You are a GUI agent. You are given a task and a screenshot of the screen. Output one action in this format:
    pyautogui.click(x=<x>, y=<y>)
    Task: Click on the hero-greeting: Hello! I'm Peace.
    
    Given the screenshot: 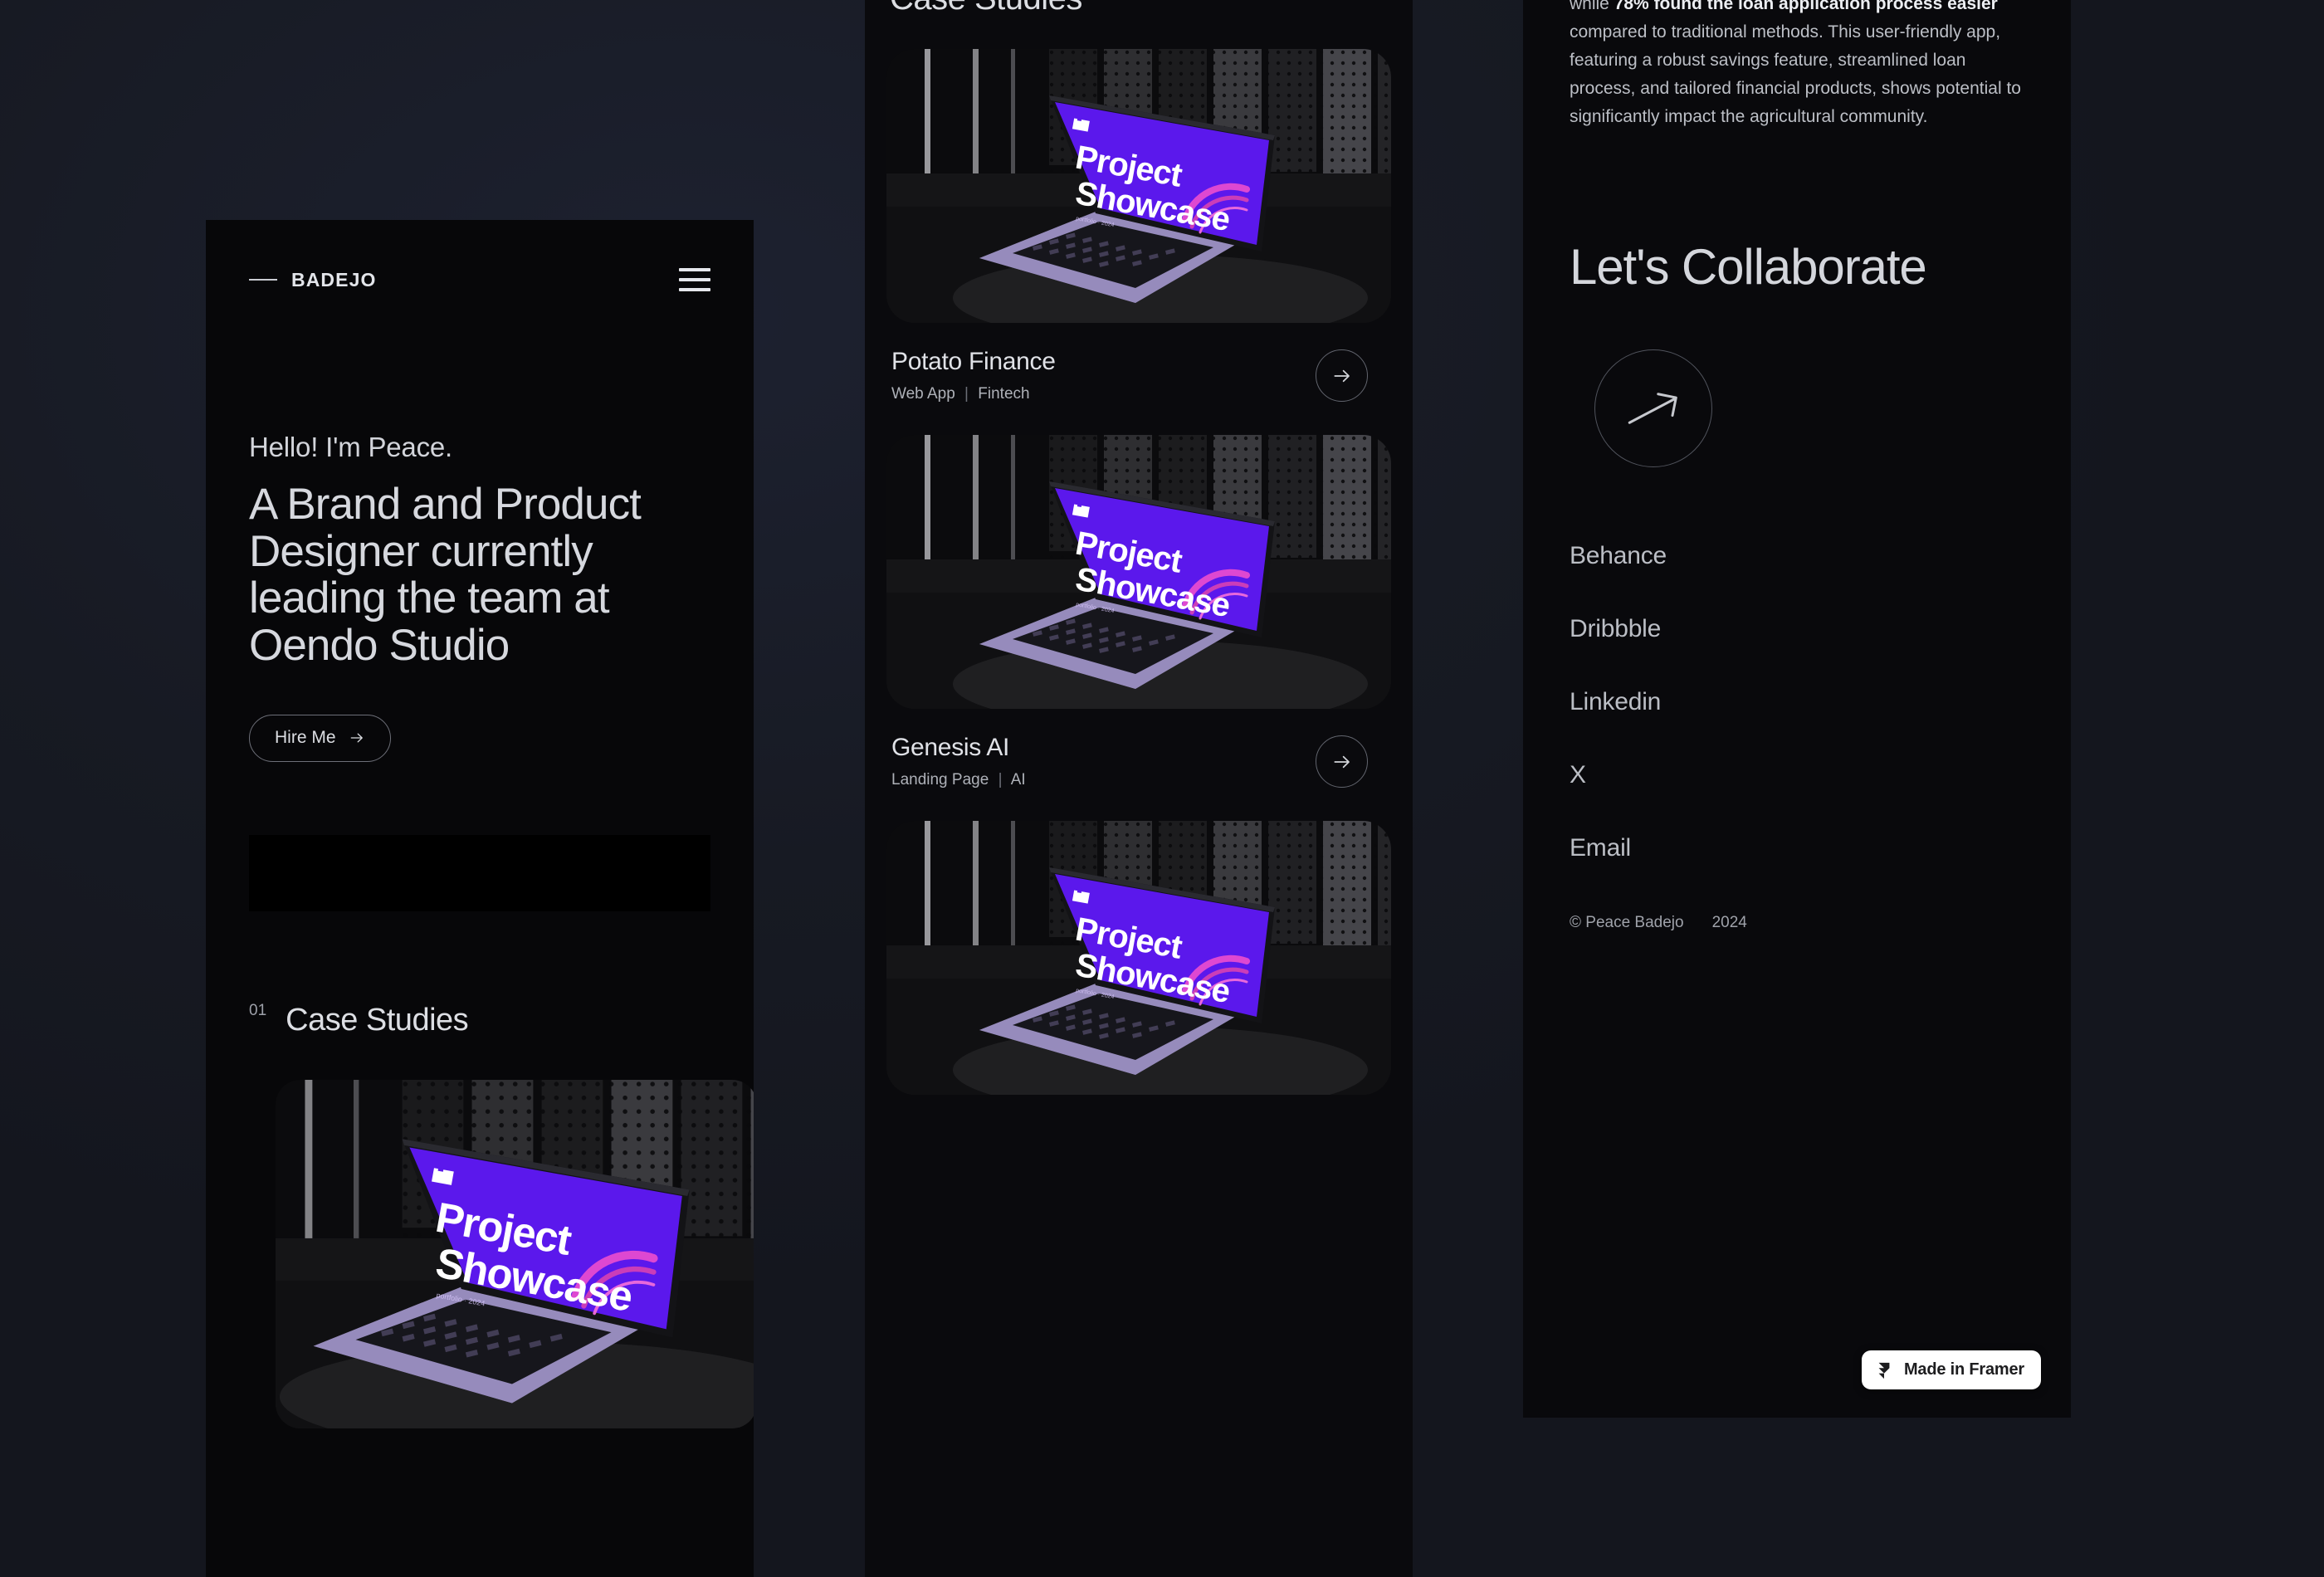 What is the action you would take?
    pyautogui.click(x=351, y=447)
    